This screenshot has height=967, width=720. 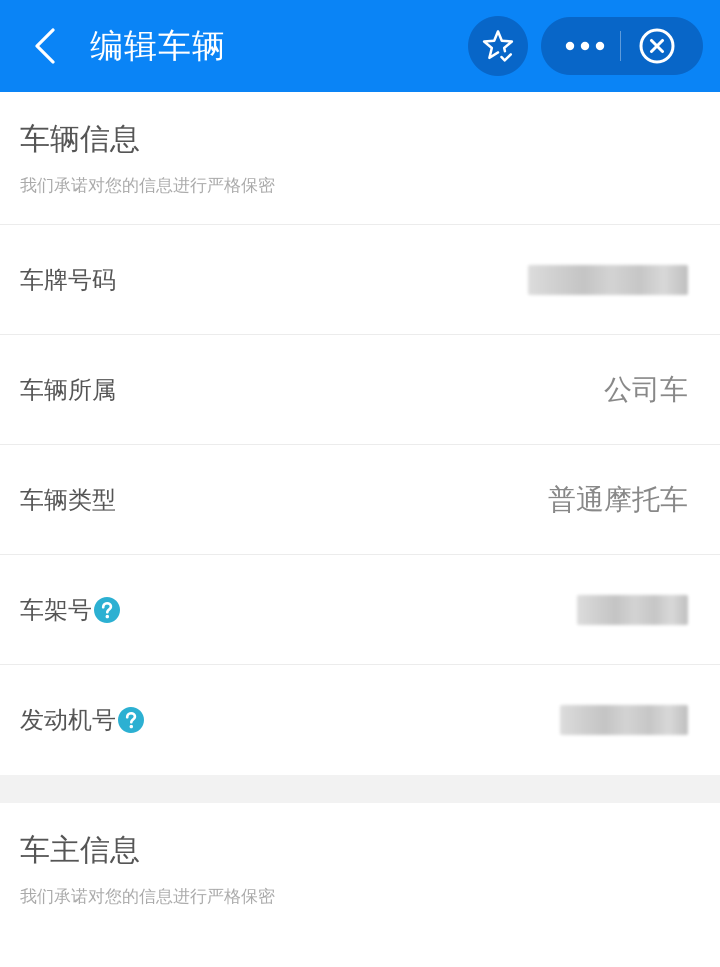 I want to click on page-title: 编辑车辆, so click(x=158, y=46).